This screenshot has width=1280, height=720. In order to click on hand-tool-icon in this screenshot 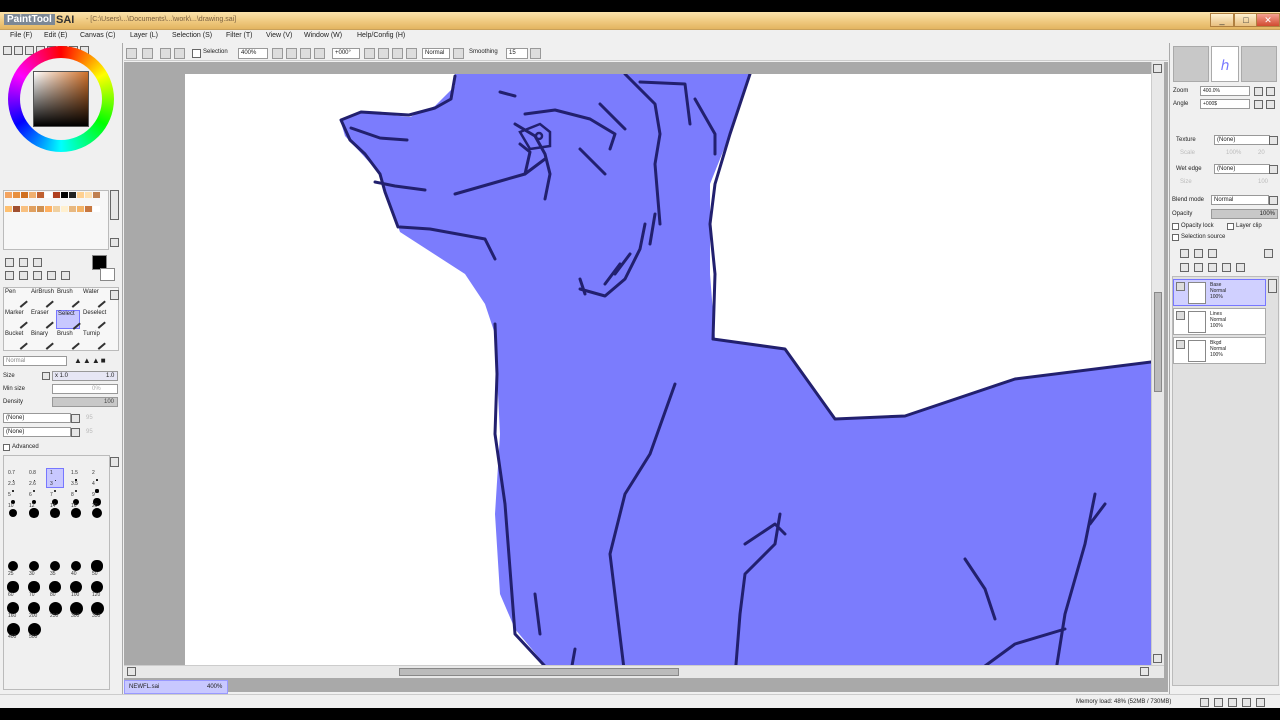, I will do `click(51, 275)`.